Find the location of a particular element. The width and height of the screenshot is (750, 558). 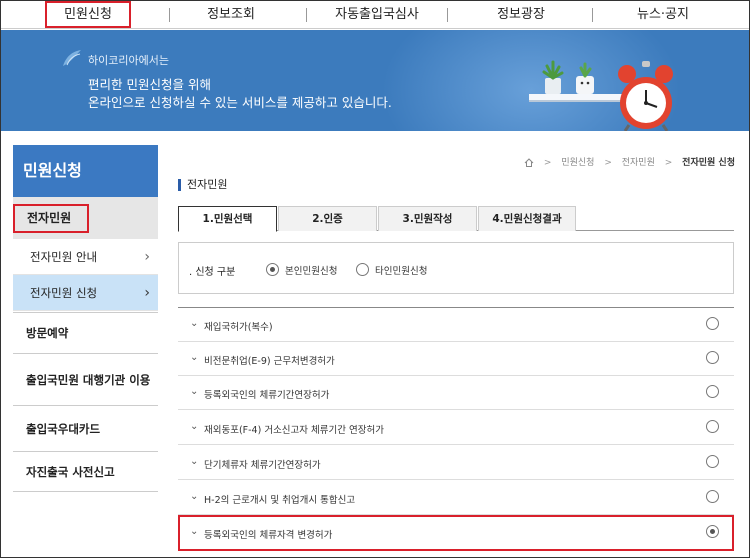

step-tabs: 1.민원선택 2.인증 3.민원작성 4.민원신청결과 is located at coordinates (456, 219).